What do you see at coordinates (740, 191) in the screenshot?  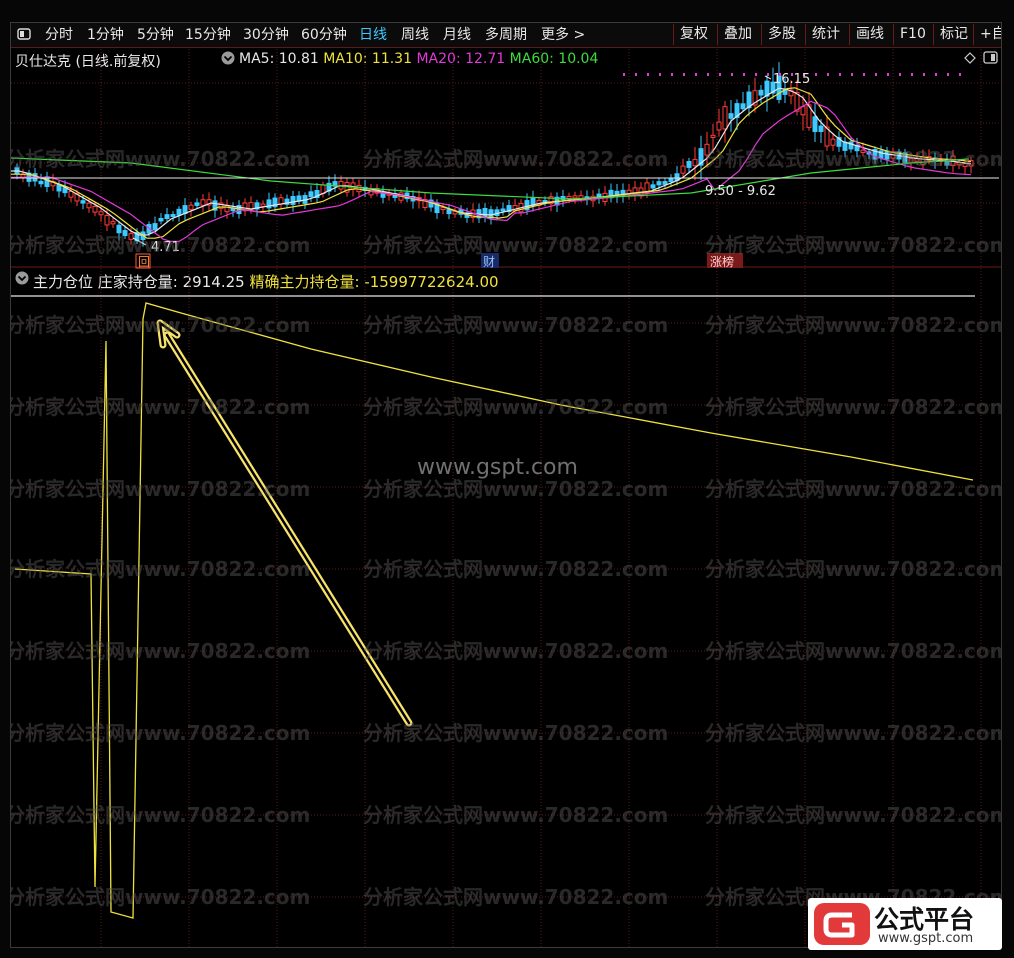 I see `range-label: 9.50 - 9.62` at bounding box center [740, 191].